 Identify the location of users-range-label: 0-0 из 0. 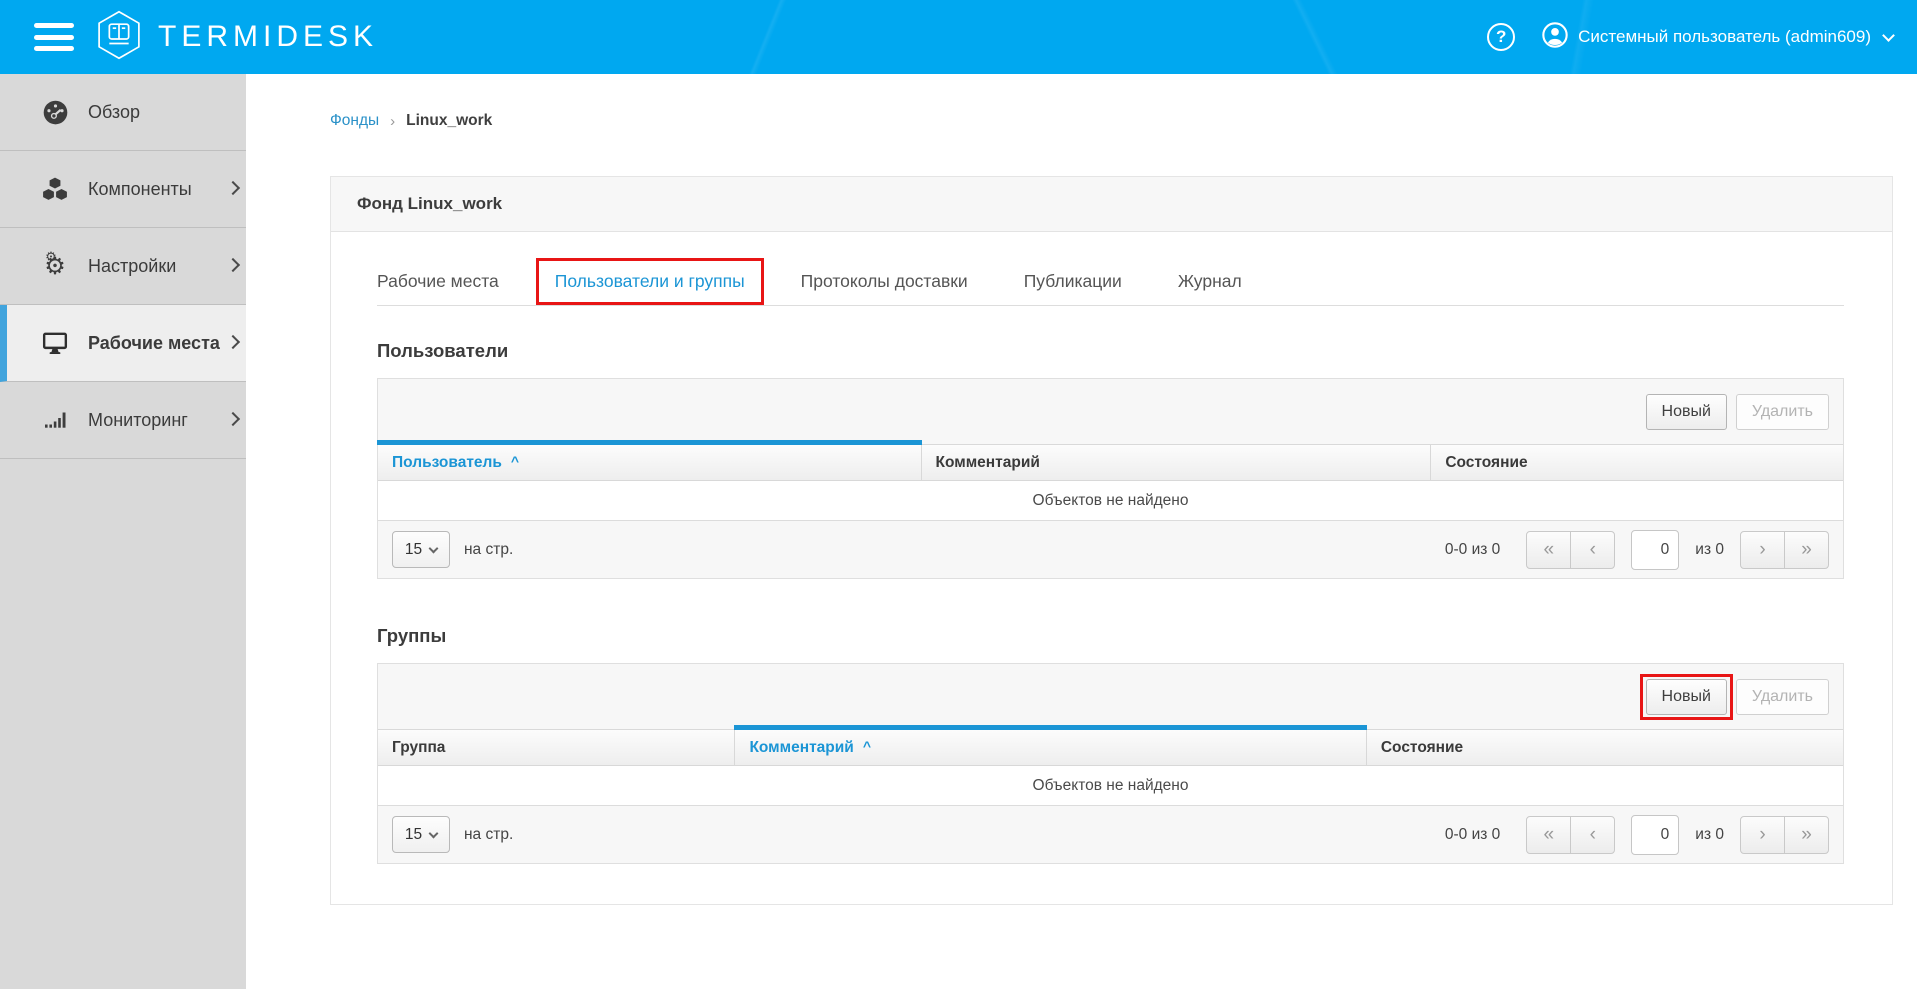
(1472, 549).